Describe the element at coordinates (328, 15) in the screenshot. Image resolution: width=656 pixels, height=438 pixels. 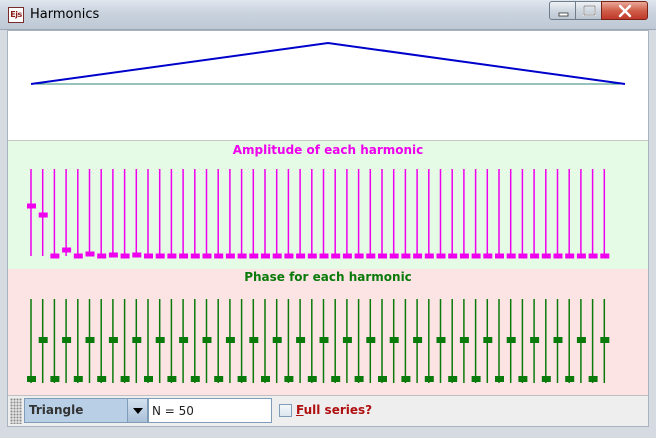
I see `title-bar: Ejs Harmonics` at that location.